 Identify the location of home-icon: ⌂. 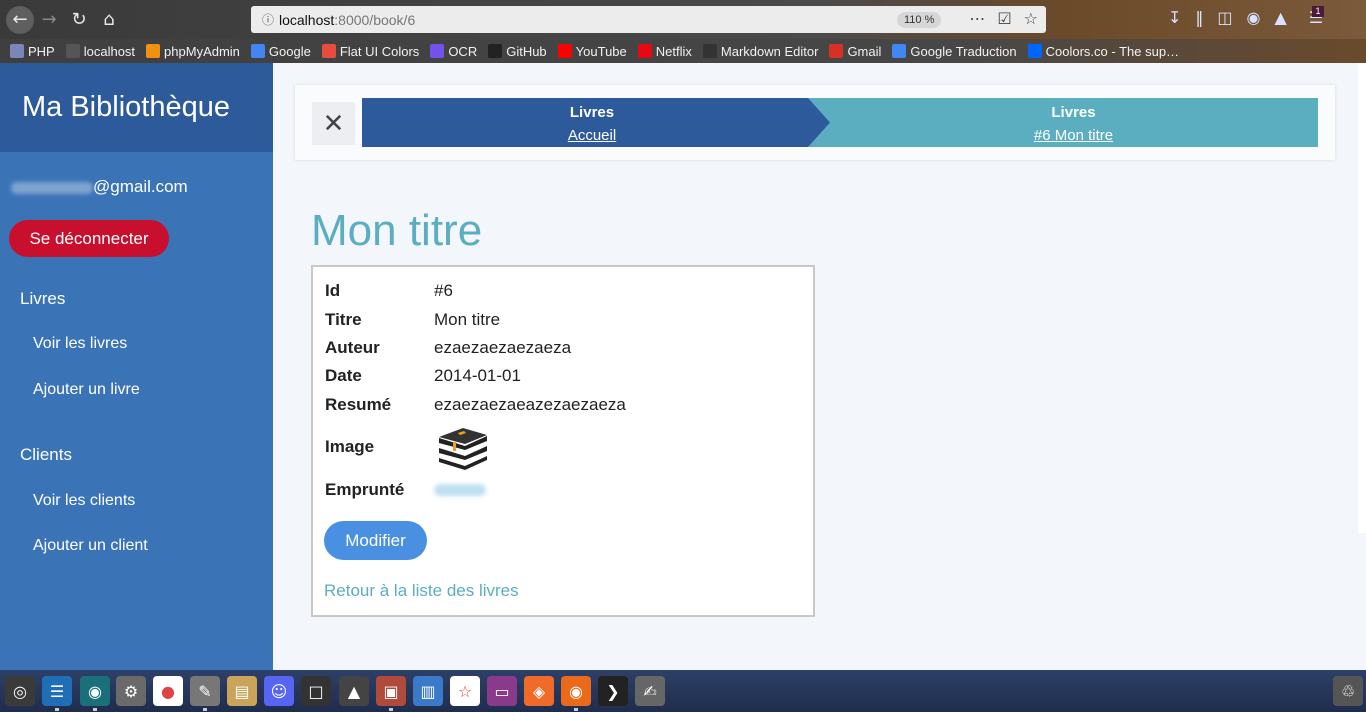
(109, 20).